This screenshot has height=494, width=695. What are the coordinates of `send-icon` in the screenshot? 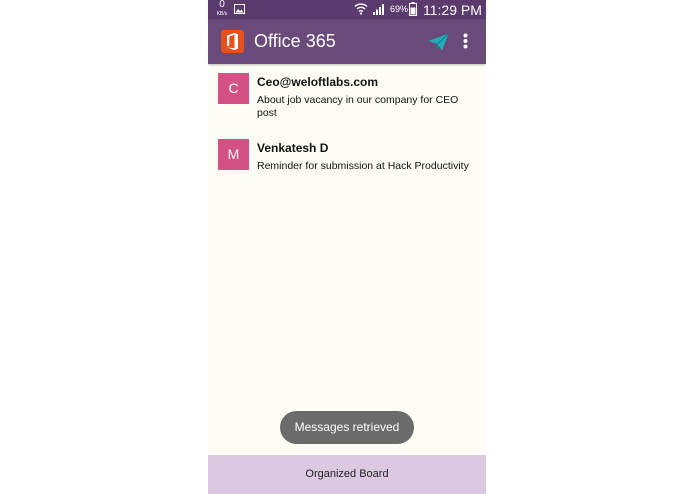 It's located at (438, 44).